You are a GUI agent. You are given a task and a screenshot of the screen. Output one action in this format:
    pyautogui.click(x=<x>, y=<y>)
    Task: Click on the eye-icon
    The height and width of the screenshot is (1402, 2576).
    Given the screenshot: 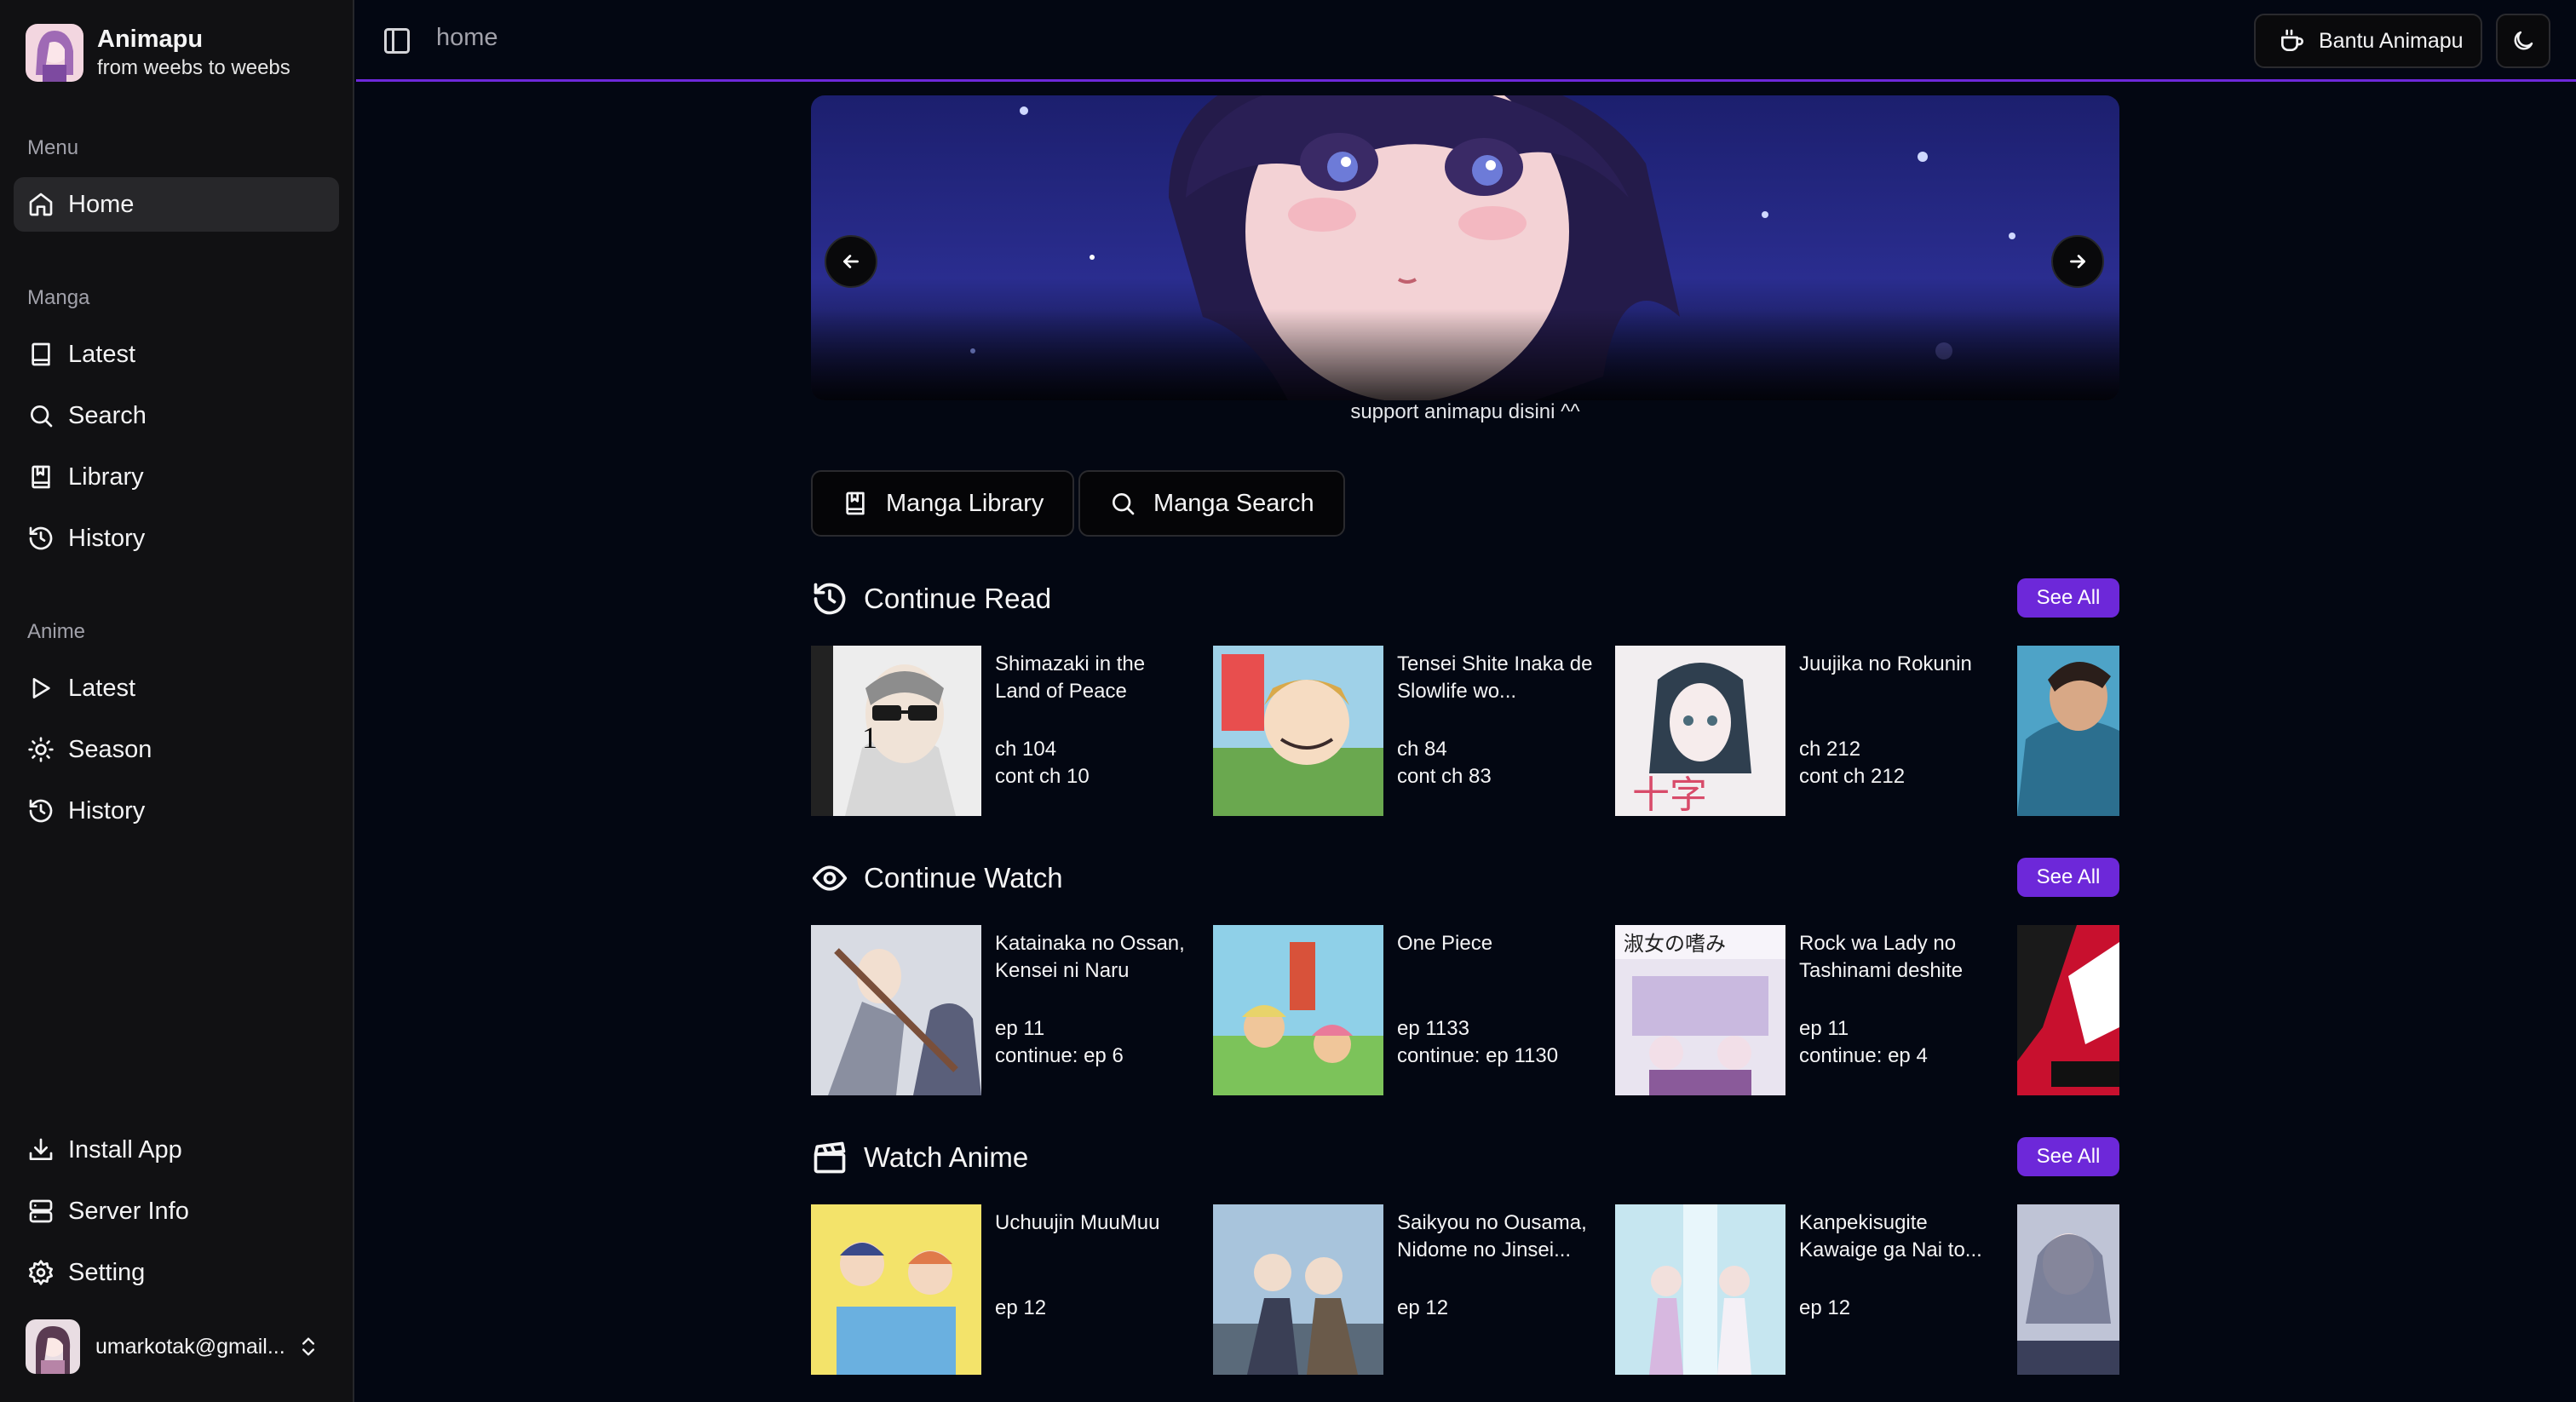 What is the action you would take?
    pyautogui.click(x=830, y=878)
    